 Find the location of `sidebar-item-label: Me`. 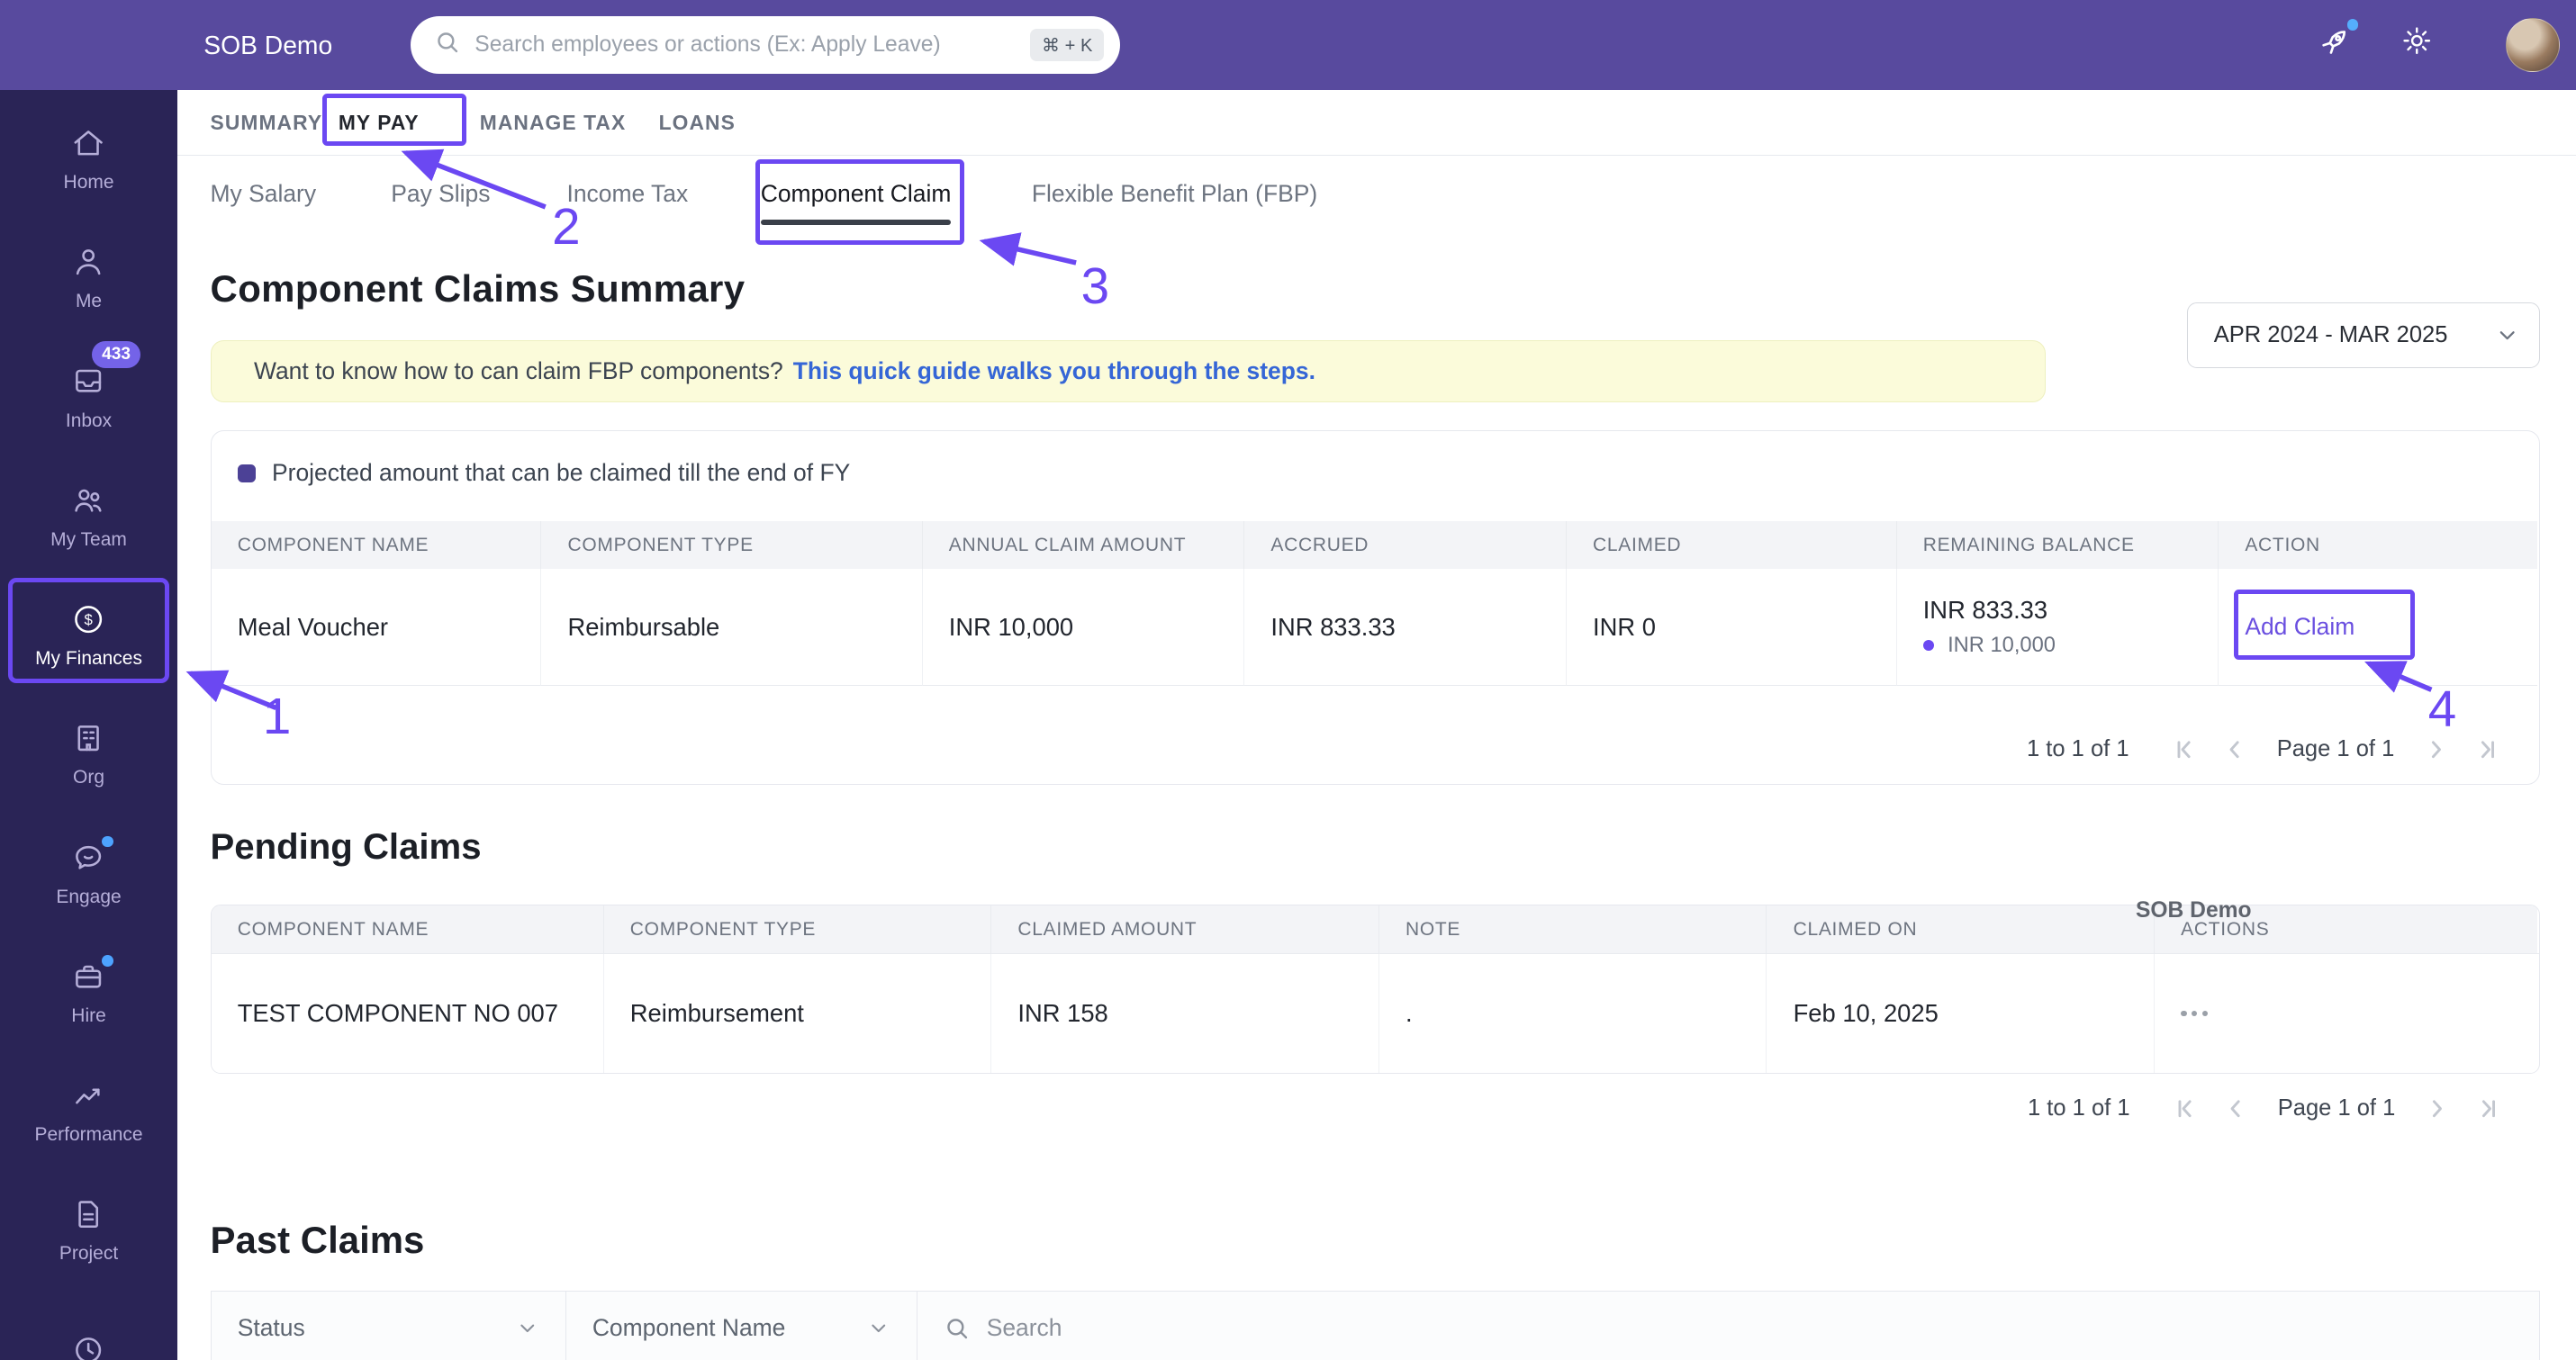

sidebar-item-label: Me is located at coordinates (89, 301).